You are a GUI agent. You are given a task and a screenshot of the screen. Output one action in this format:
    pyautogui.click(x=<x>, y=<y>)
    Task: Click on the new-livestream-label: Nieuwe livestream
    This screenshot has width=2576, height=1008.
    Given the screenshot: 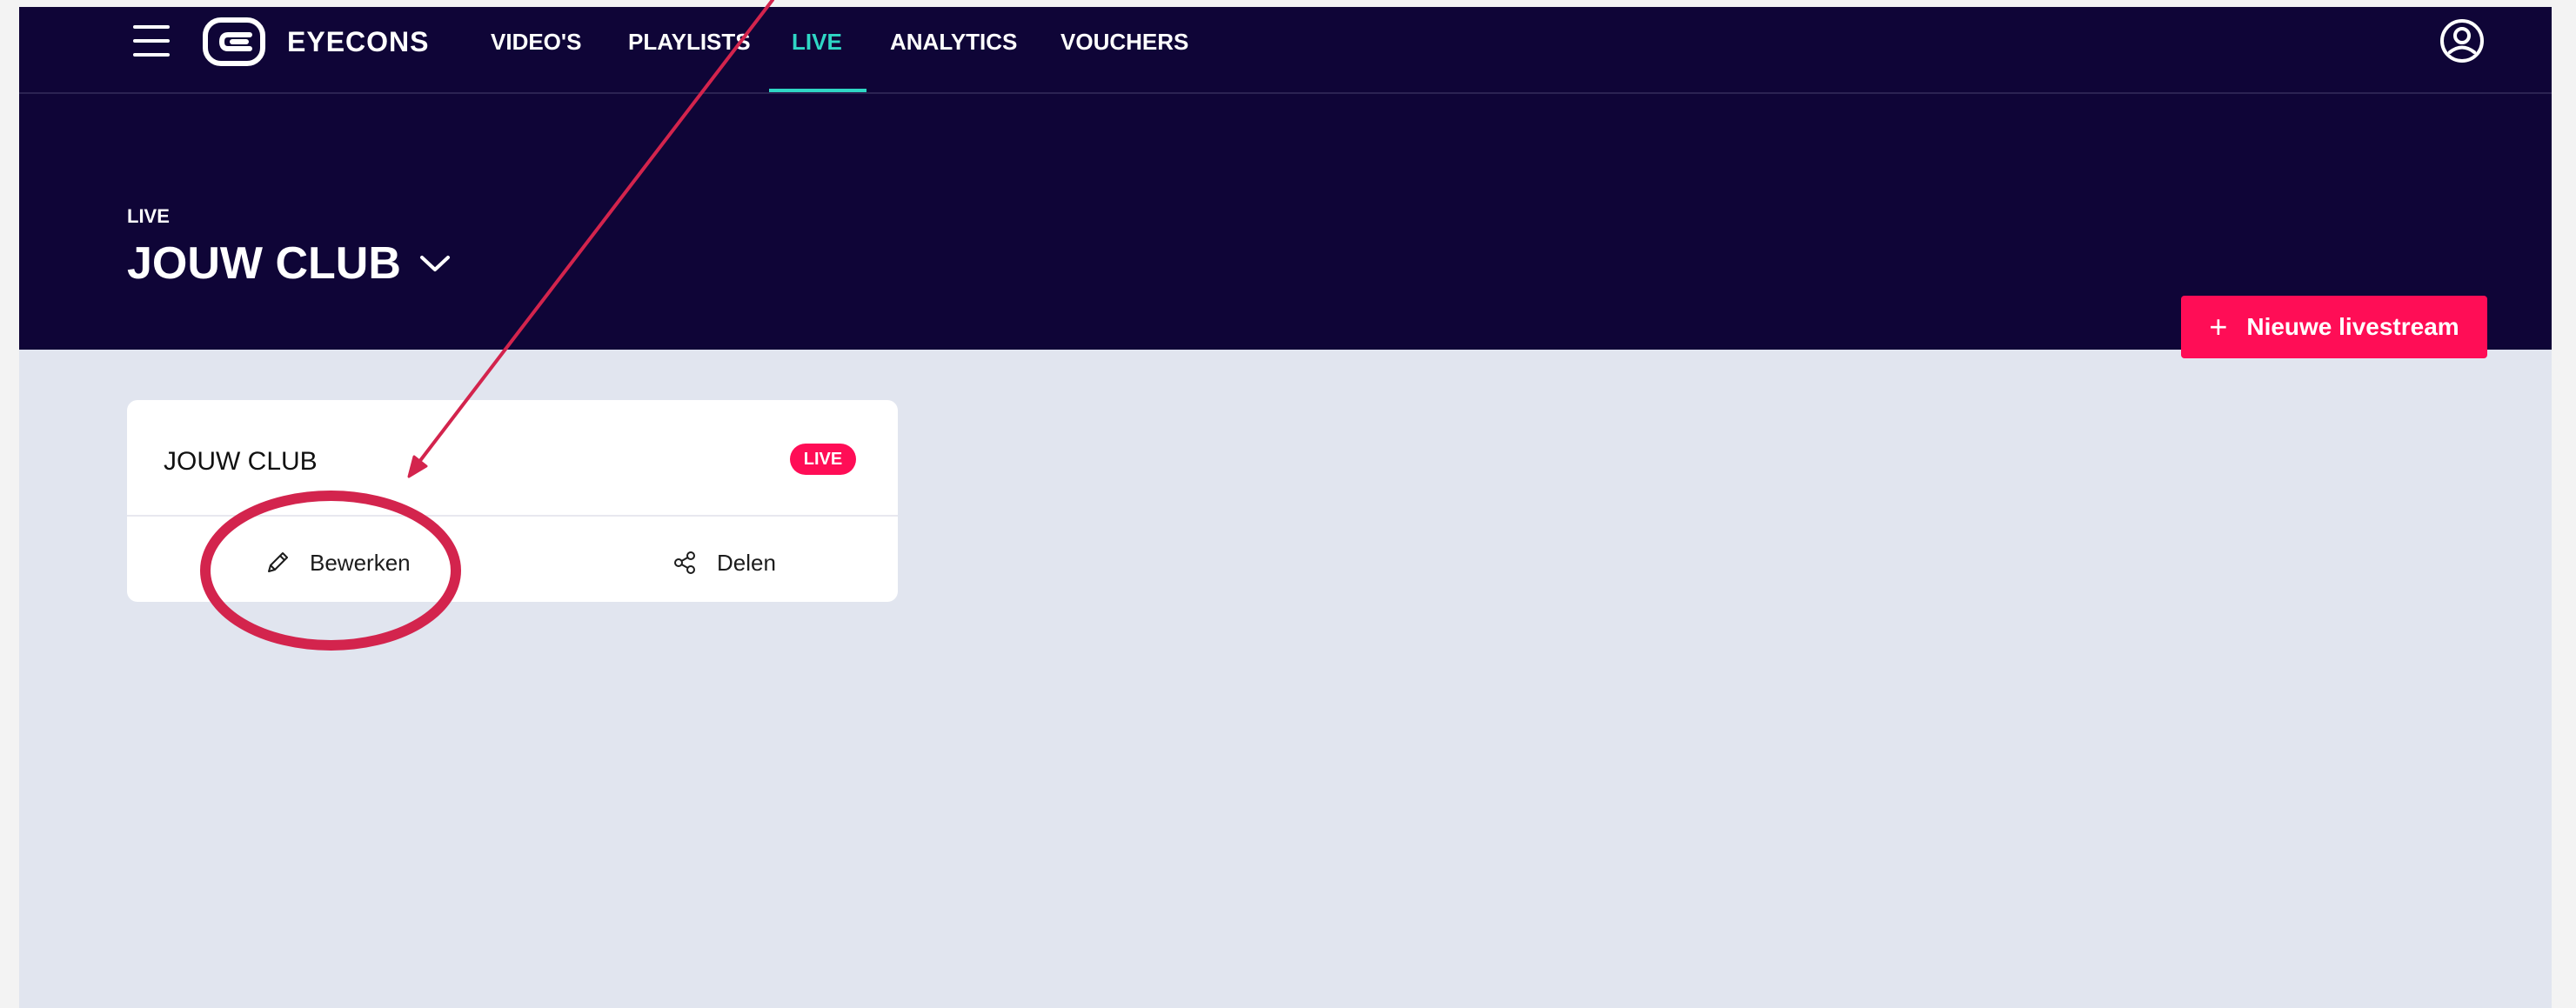 What is the action you would take?
    pyautogui.click(x=2352, y=326)
    